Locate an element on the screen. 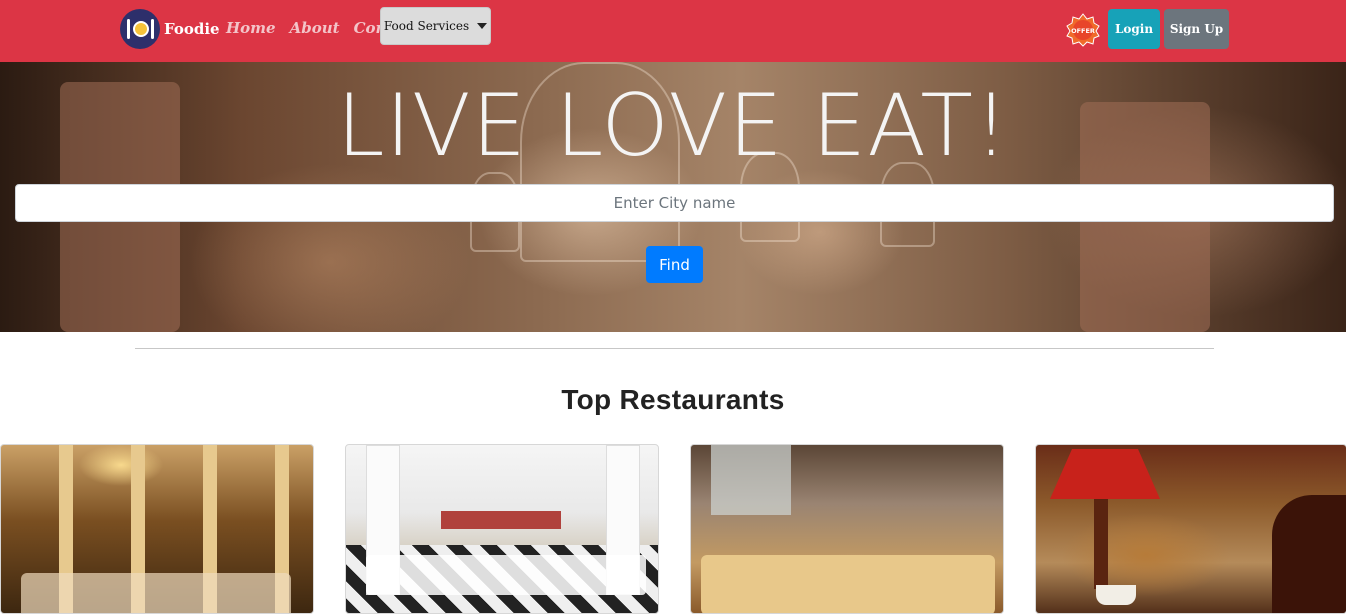  brand: Foodie is located at coordinates (170, 29).